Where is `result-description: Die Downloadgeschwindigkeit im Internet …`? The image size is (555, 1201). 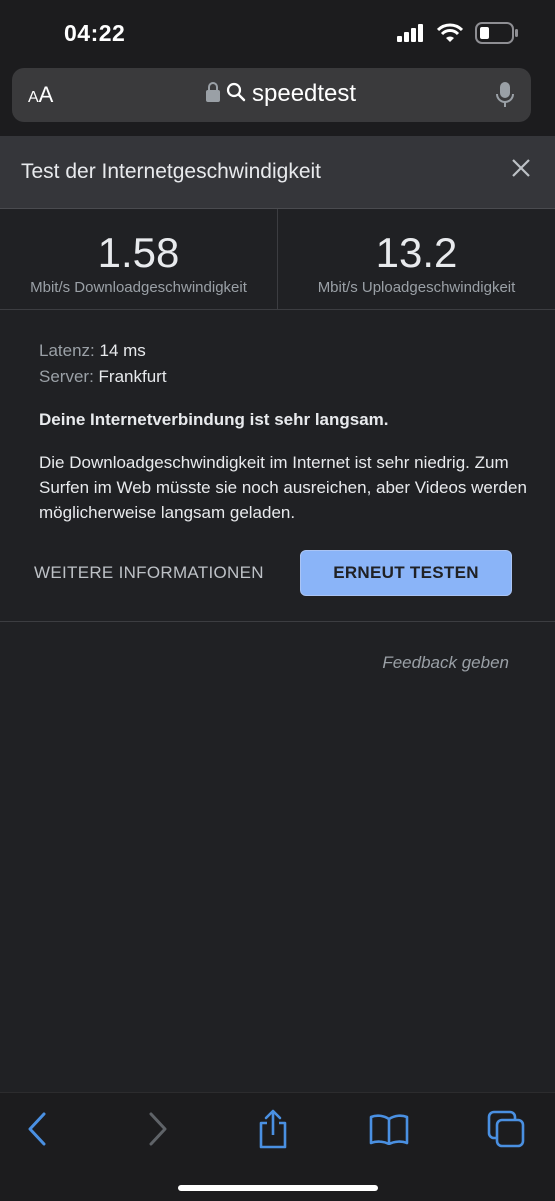 result-description: Die Downloadgeschwindigkeit im Internet … is located at coordinates (283, 487).